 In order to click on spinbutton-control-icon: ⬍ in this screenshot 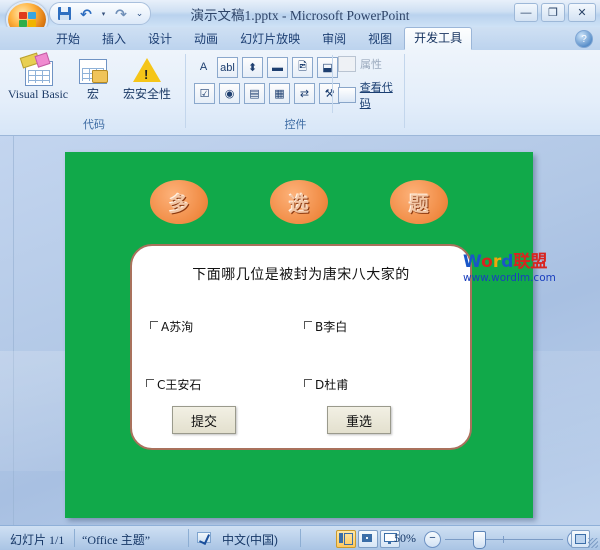, I will do `click(252, 67)`.